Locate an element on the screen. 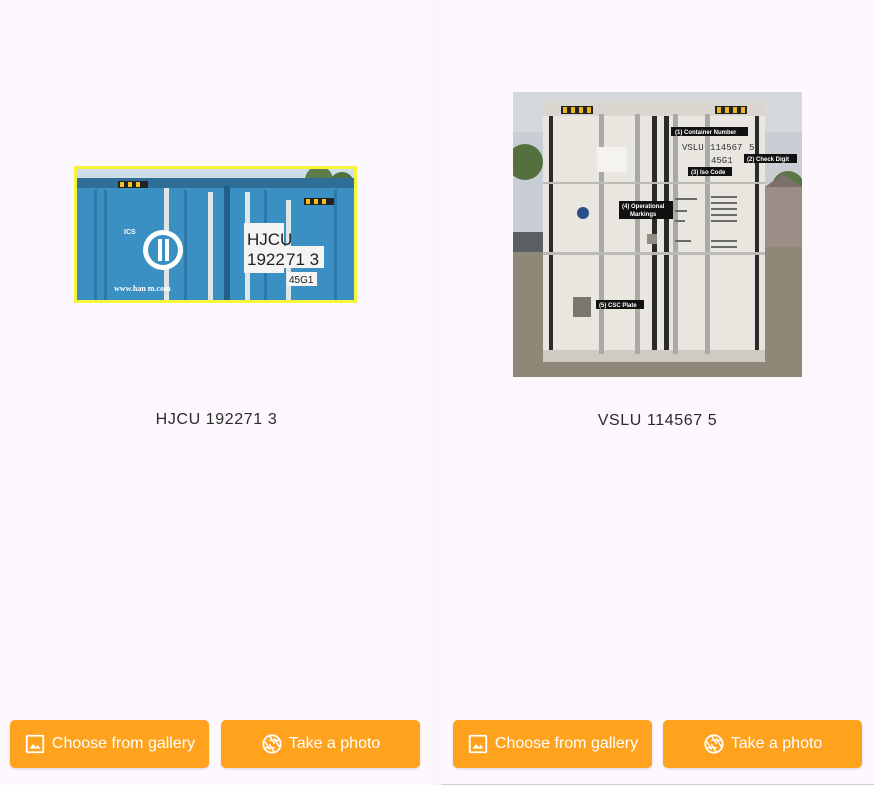  annotation-operational-markings-line-2: Markings is located at coordinates (643, 215).